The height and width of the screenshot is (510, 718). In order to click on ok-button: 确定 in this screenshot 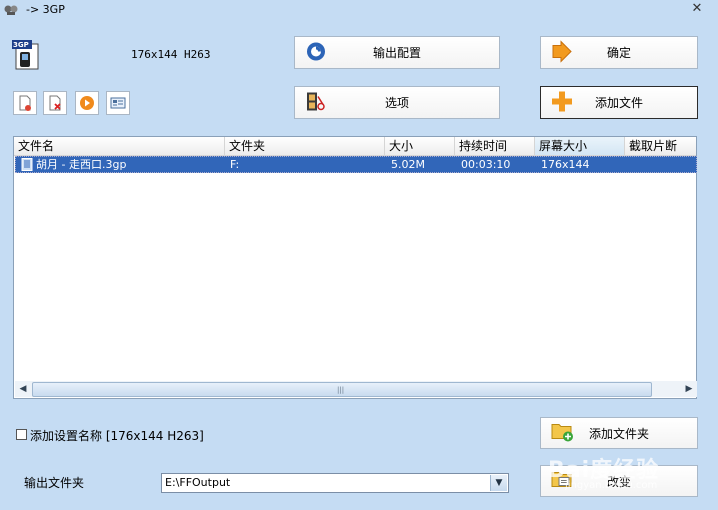, I will do `click(619, 52)`.